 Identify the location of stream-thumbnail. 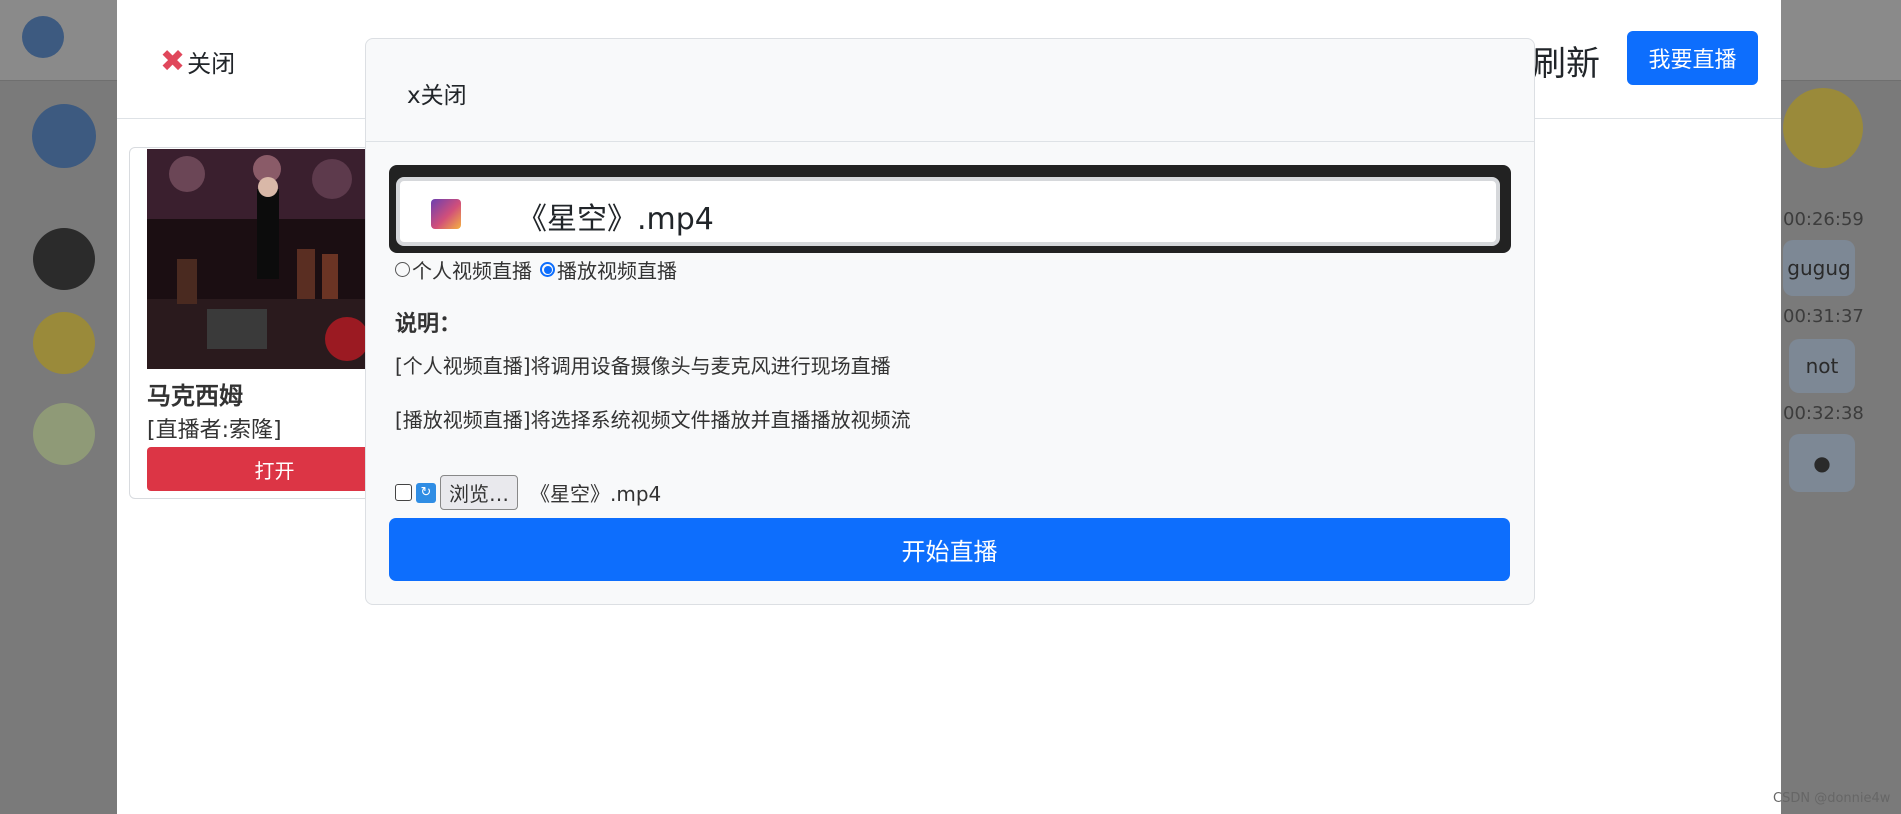
(258, 259).